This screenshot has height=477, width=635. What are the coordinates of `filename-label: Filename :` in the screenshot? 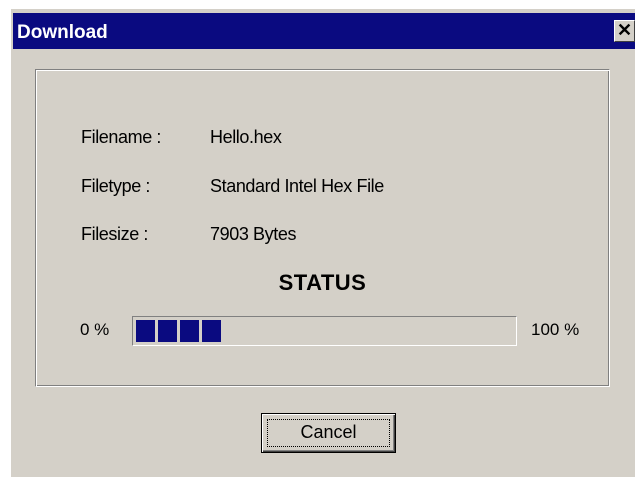 It's located at (121, 137).